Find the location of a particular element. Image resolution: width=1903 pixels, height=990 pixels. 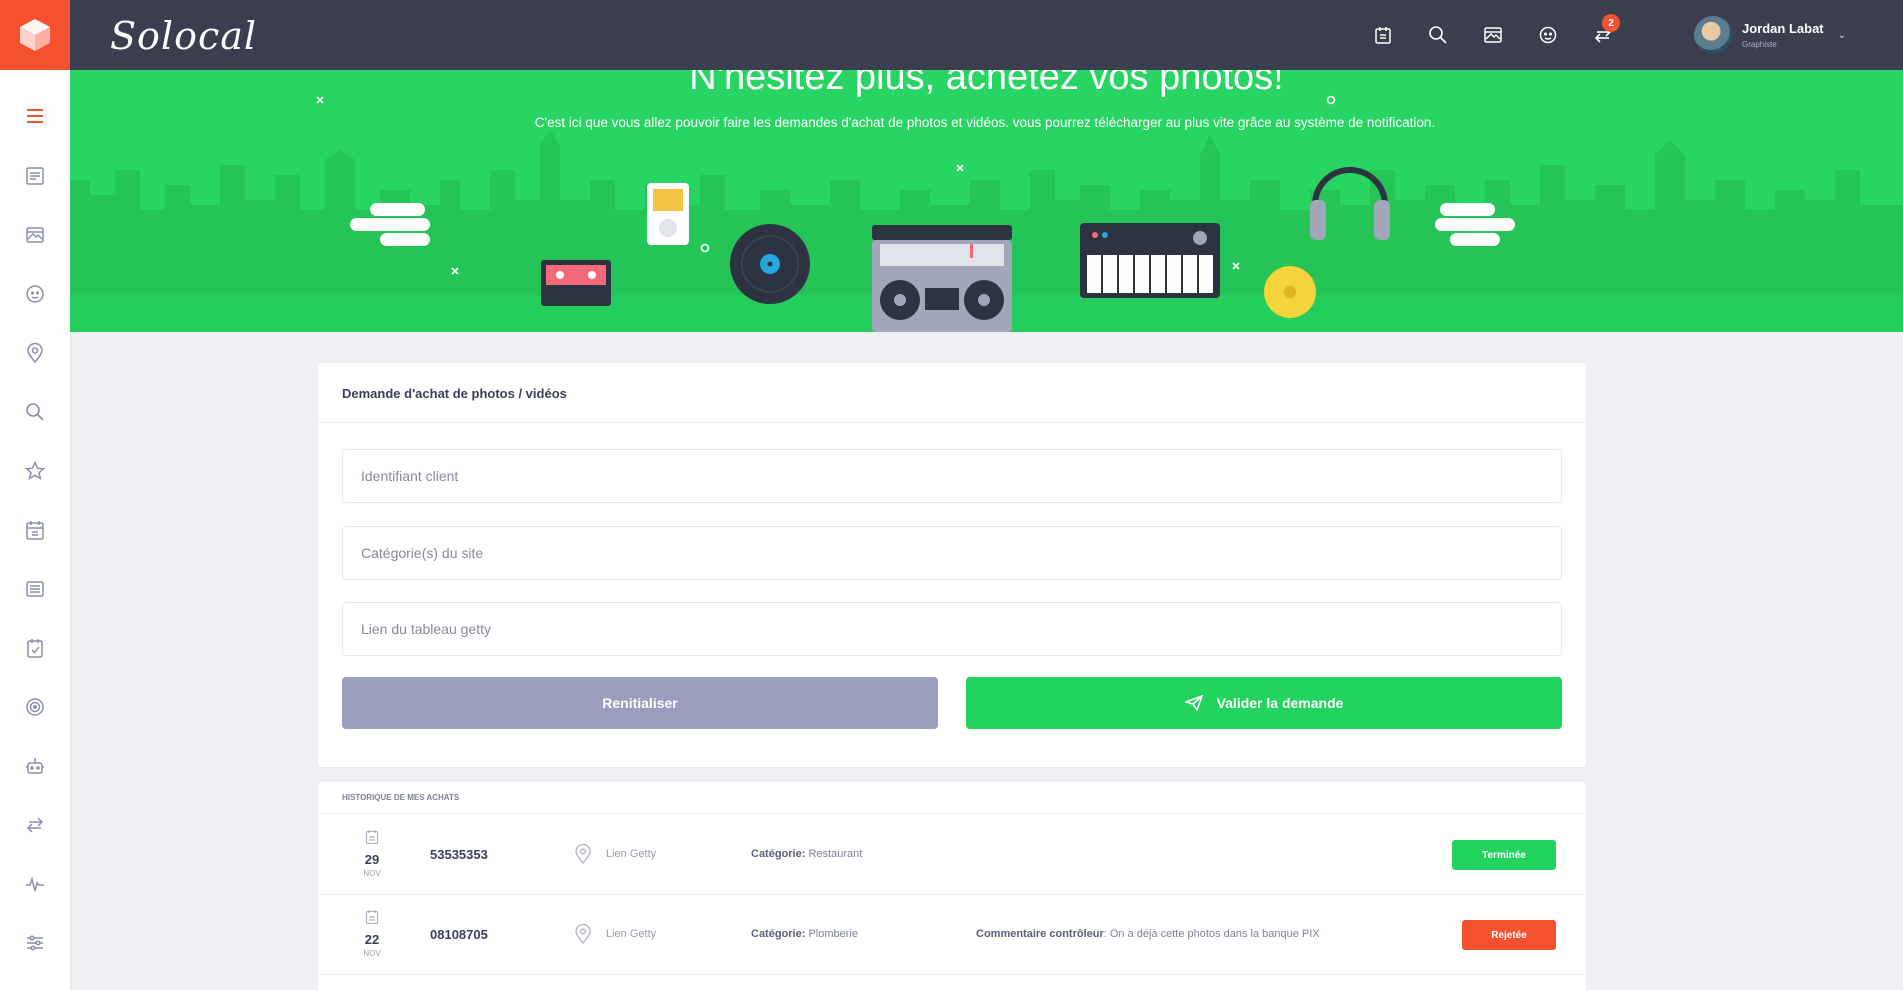

row-day: 22 is located at coordinates (372, 939).